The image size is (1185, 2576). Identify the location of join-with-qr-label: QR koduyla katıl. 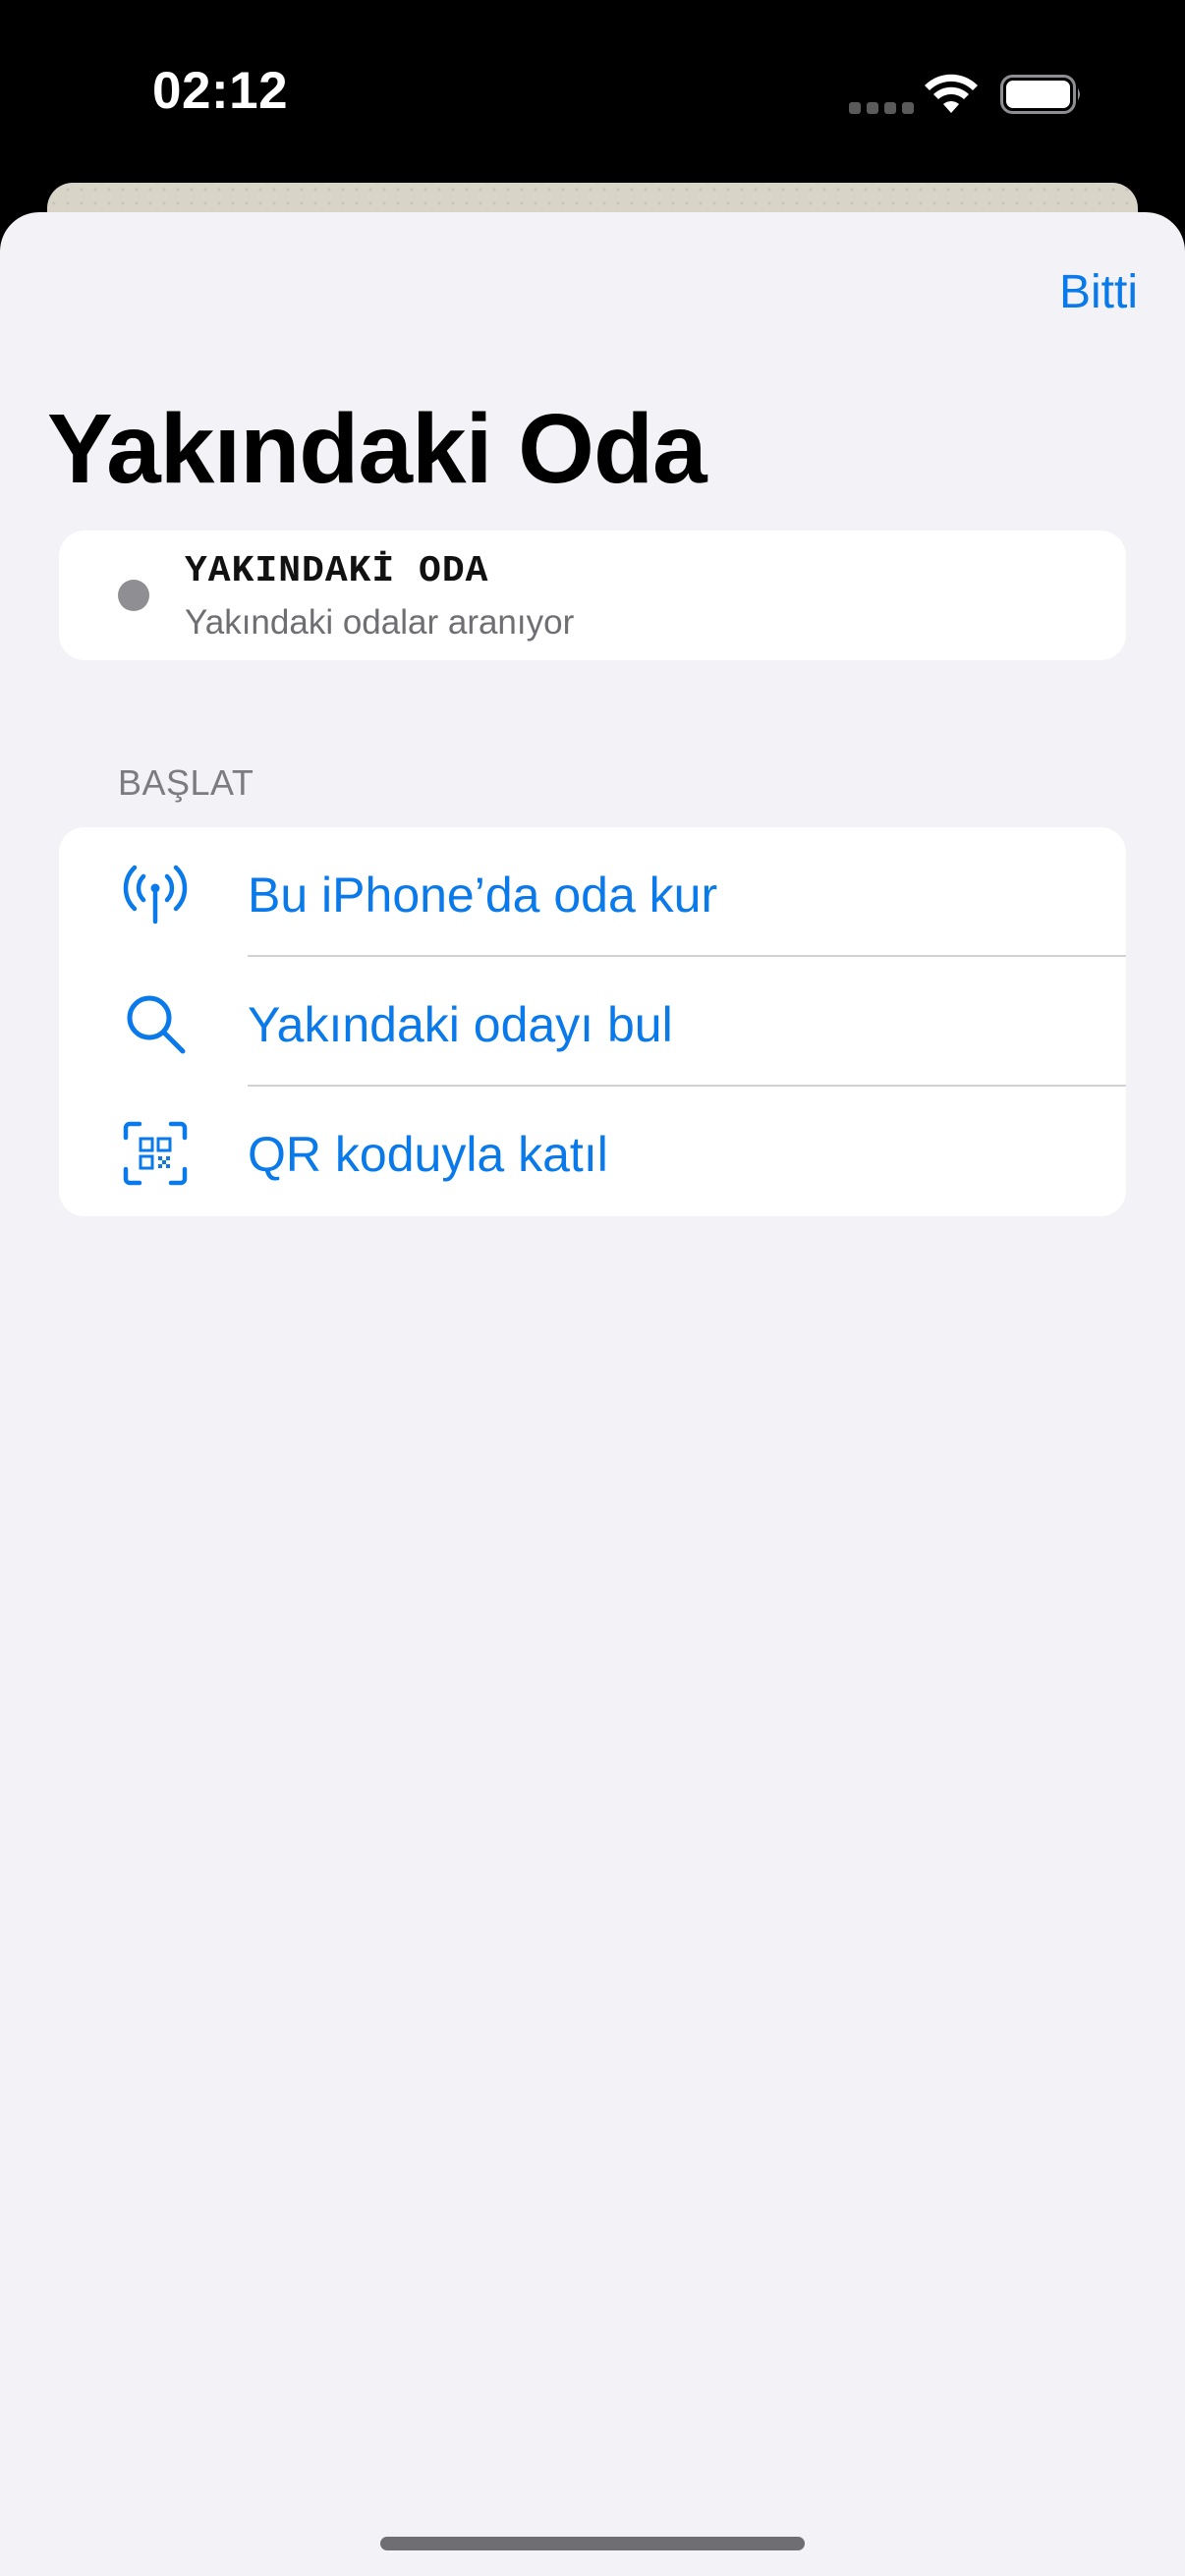
(428, 1154).